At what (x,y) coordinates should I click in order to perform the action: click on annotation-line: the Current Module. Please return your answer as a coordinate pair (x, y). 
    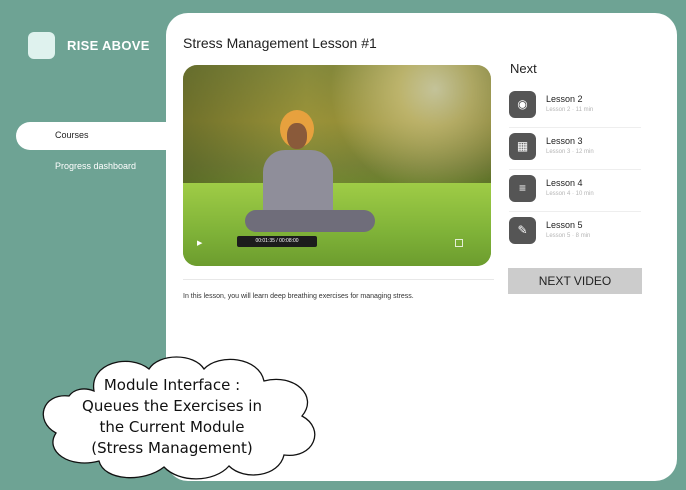
    Looking at the image, I should click on (172, 427).